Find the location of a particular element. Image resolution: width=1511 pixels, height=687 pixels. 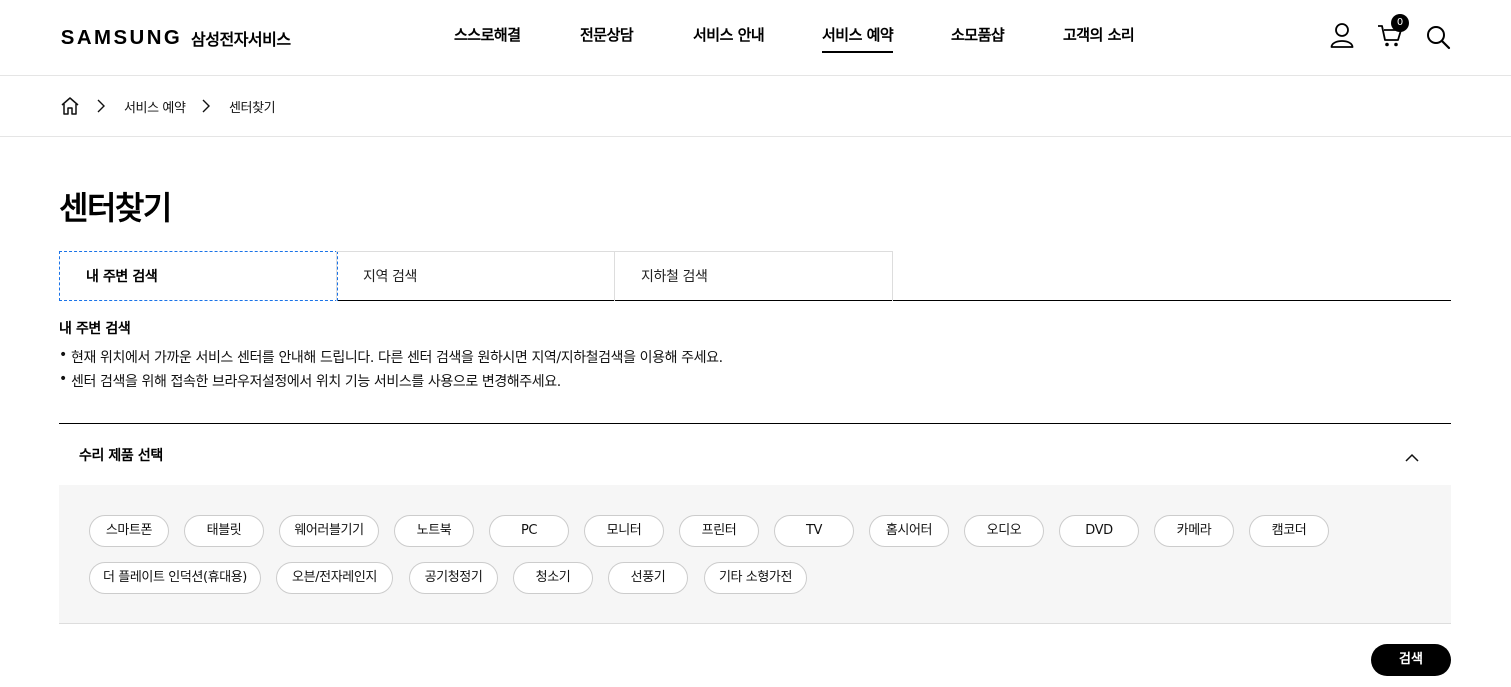

product-chip-camcorder: 캠코더 is located at coordinates (1289, 531).